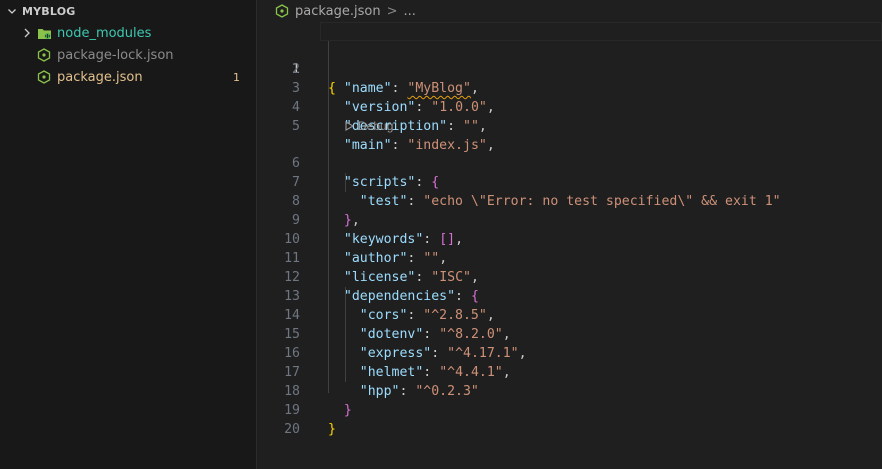  I want to click on tree-item-label: package.json, so click(100, 77).